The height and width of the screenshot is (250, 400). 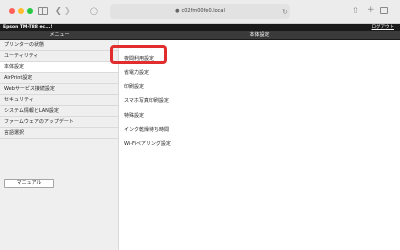 What do you see at coordinates (177, 11) in the screenshot?
I see `lock-icon: ●` at bounding box center [177, 11].